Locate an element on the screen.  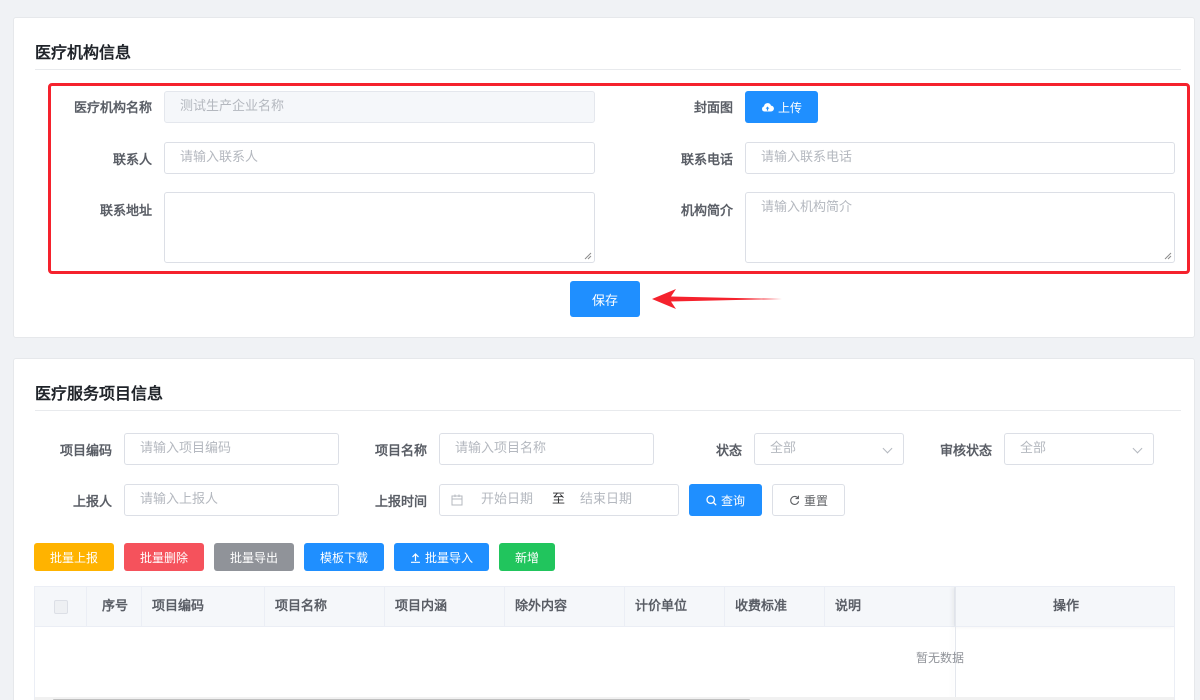
end-date-input: 结束日期 is located at coordinates (606, 500).